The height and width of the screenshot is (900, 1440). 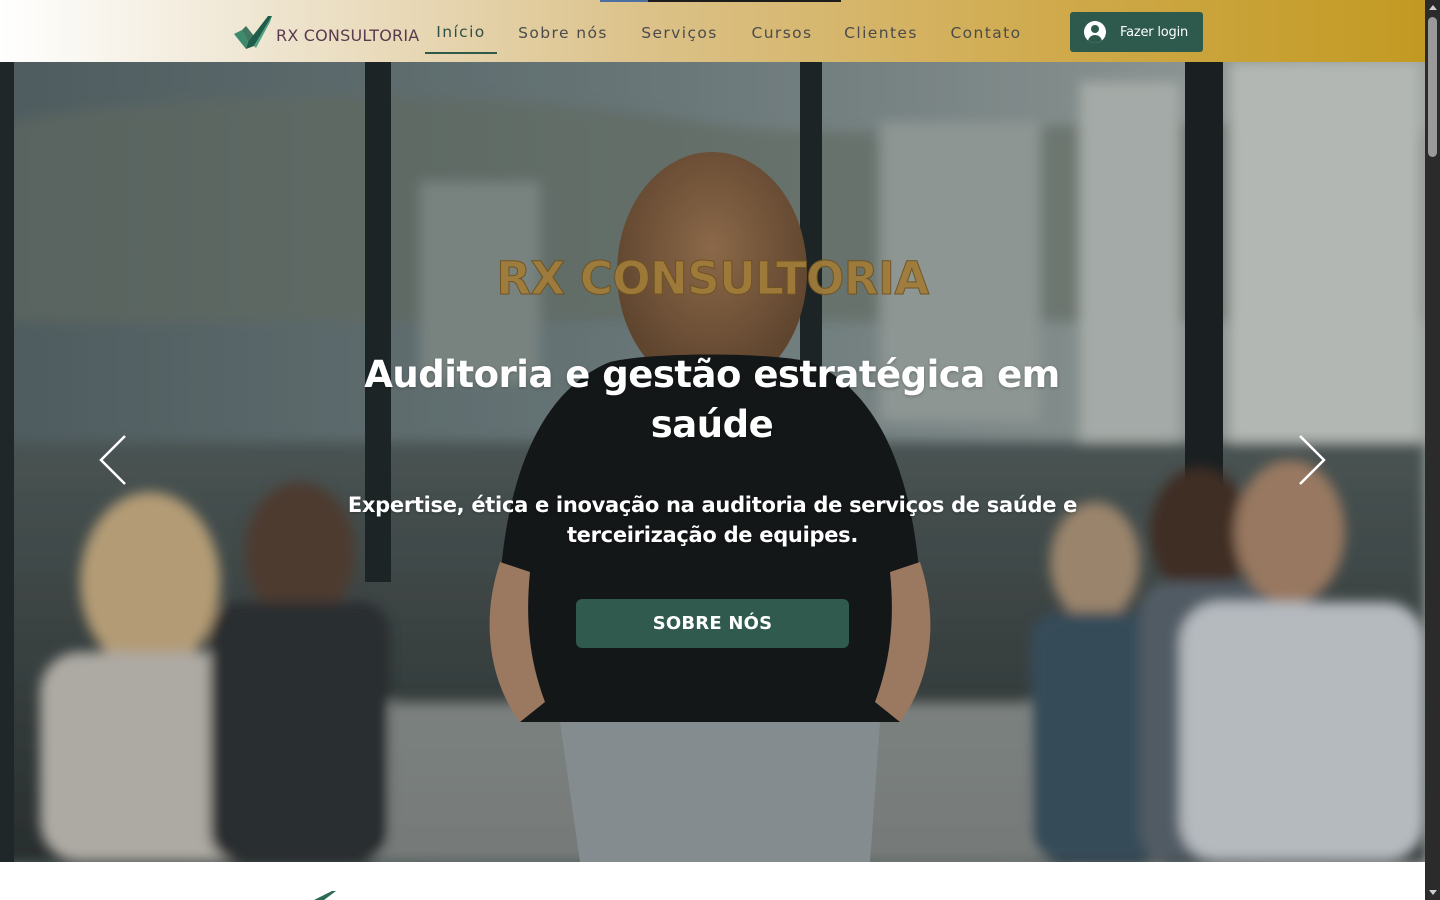 I want to click on login-label: Fazer login, so click(x=1154, y=32).